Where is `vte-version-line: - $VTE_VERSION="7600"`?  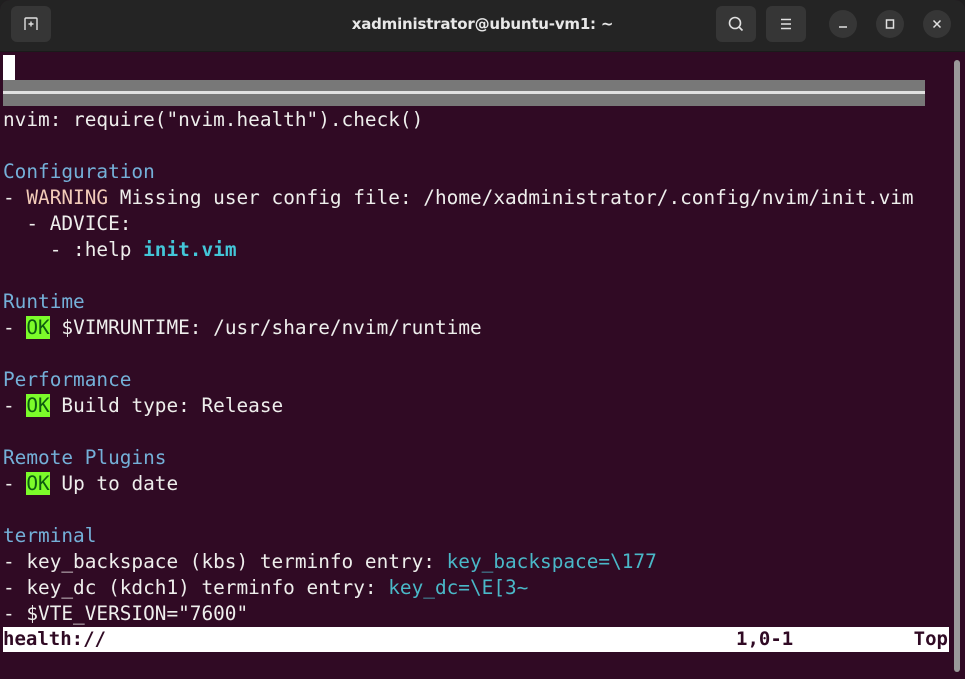 vte-version-line: - $VTE_VERSION="7600" is located at coordinates (126, 613).